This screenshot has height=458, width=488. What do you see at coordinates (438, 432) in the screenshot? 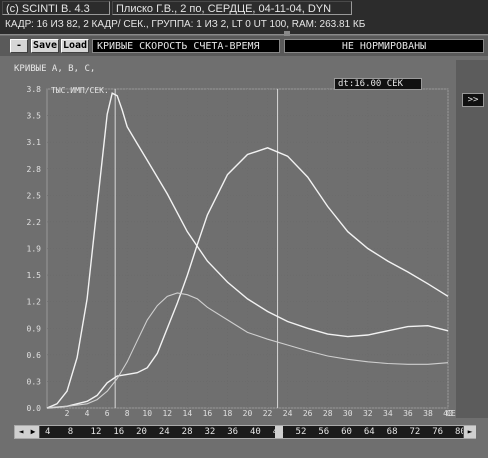
I see `scroll-tick-label: 76` at bounding box center [438, 432].